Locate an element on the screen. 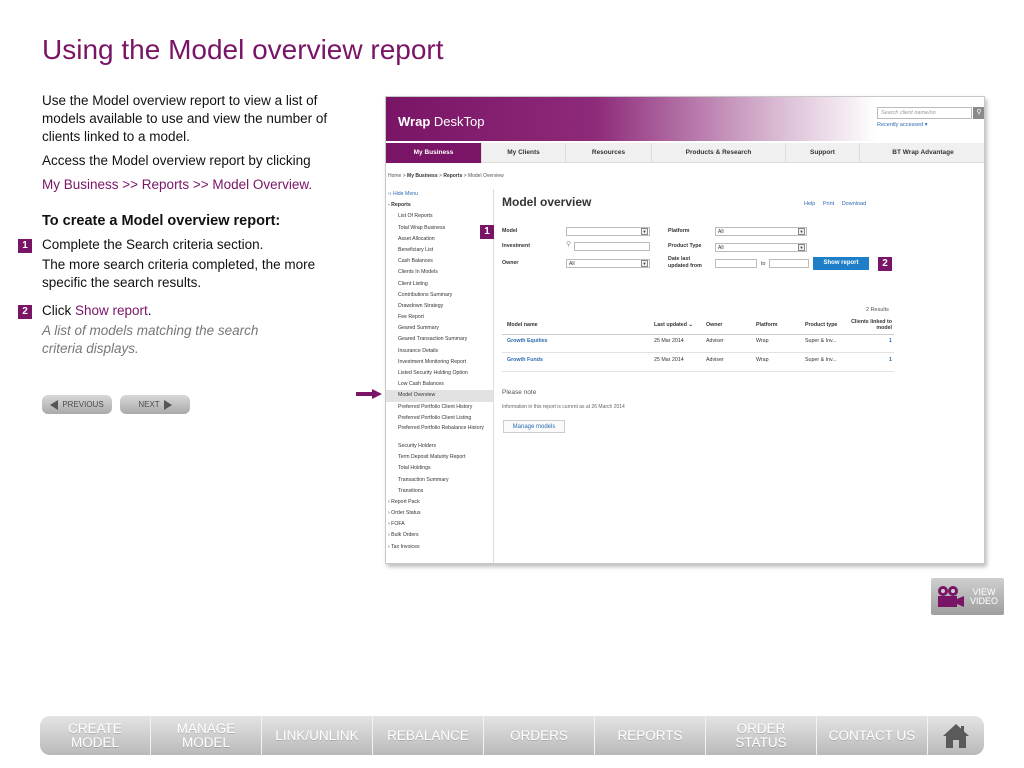 This screenshot has height=768, width=1024. sidebar-item-report: Term Deposit Maturity Report is located at coordinates (439, 457).